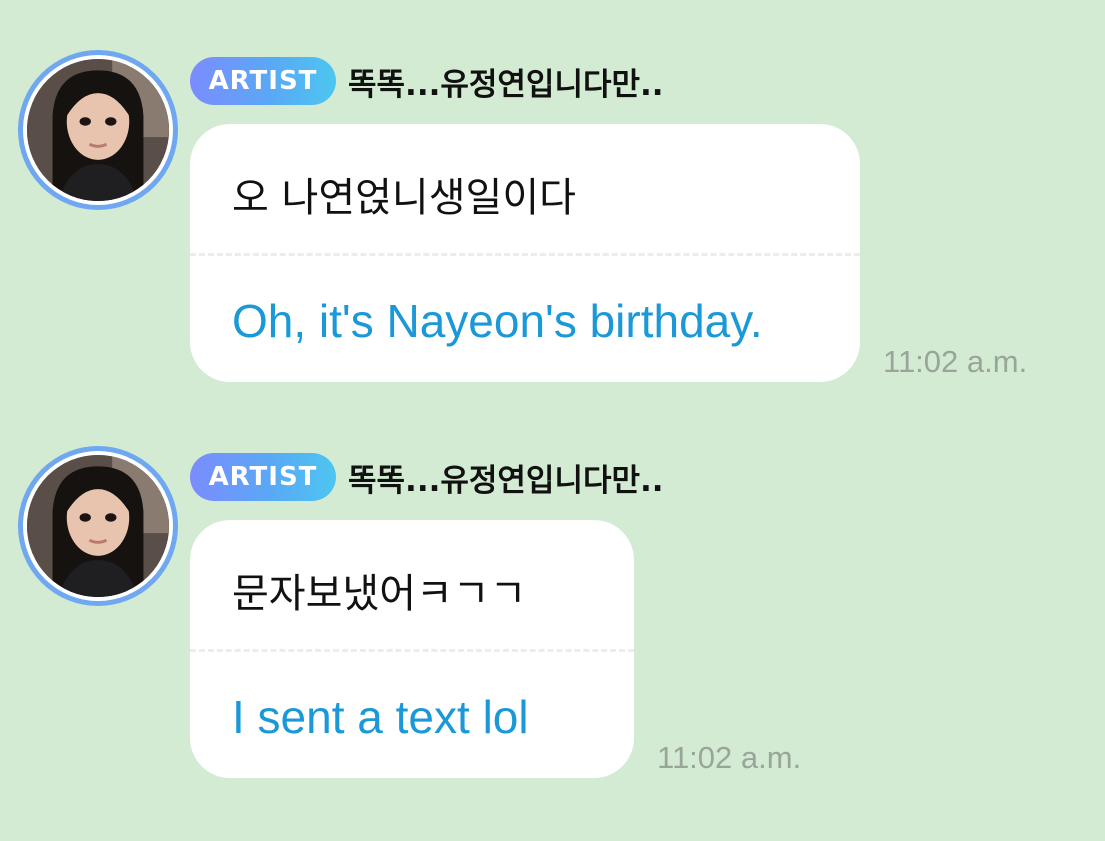 This screenshot has width=1105, height=841. I want to click on message-bubble: 문자보냈어ㅋㄱㄱ I sent a text lol, so click(412, 649).